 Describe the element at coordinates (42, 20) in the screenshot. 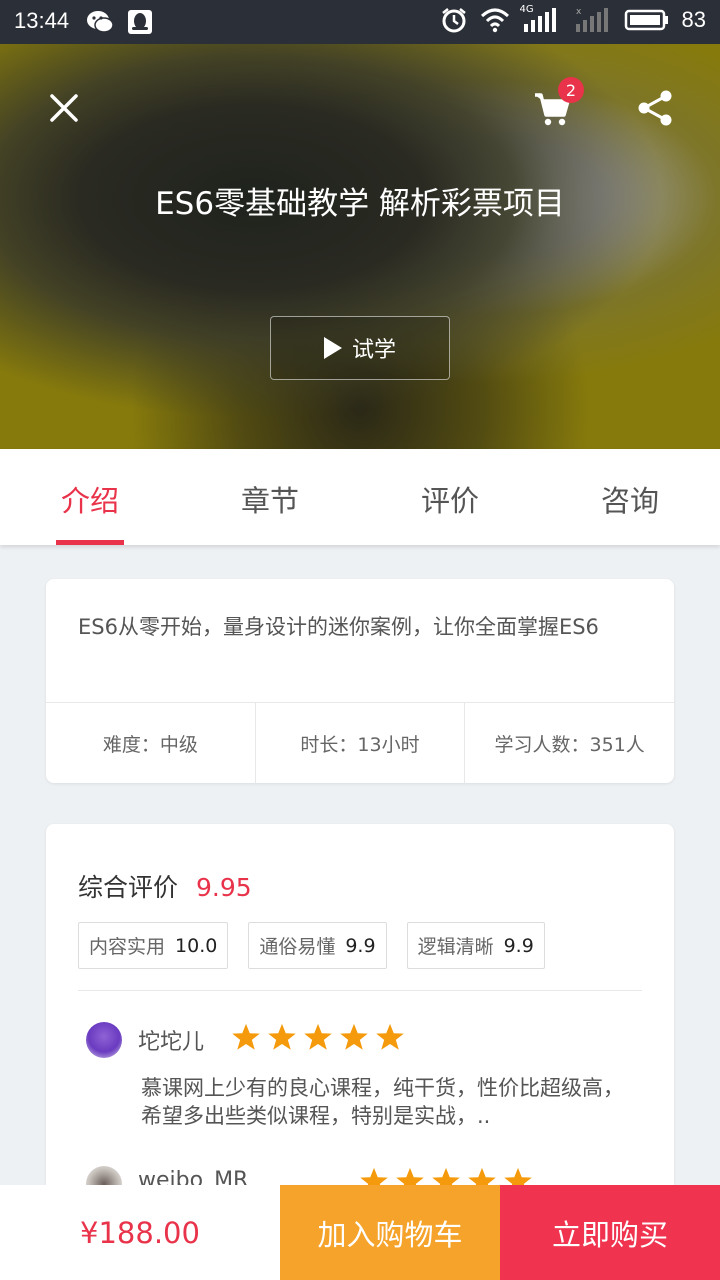

I see `status-time: 13:44` at that location.